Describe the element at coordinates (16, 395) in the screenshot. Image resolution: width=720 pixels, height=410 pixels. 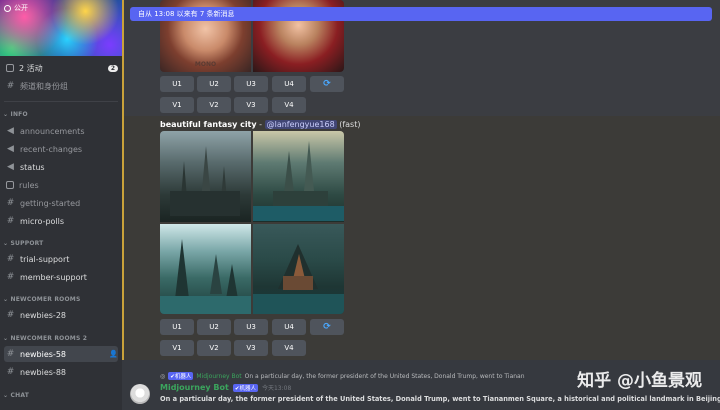
I see `category-chat: ⌄ CHAT` at that location.